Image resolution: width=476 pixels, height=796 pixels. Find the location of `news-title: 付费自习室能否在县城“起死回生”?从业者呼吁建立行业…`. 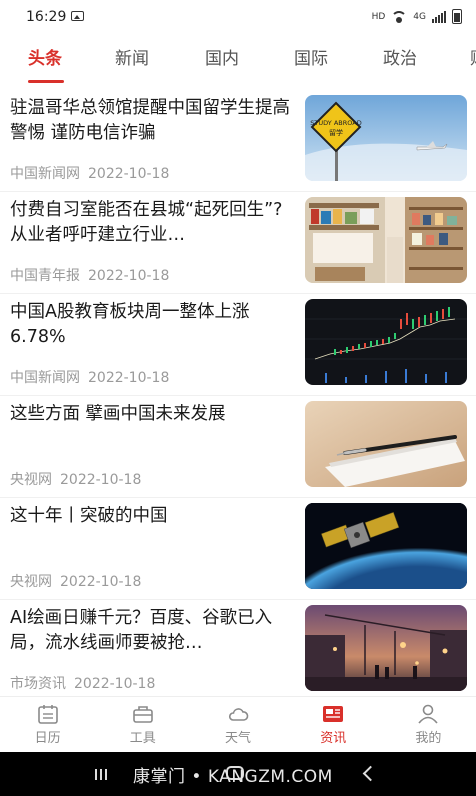

news-title: 付费自习室能否在县城“起死回生”?从业者呼吁建立行业… is located at coordinates (146, 222).